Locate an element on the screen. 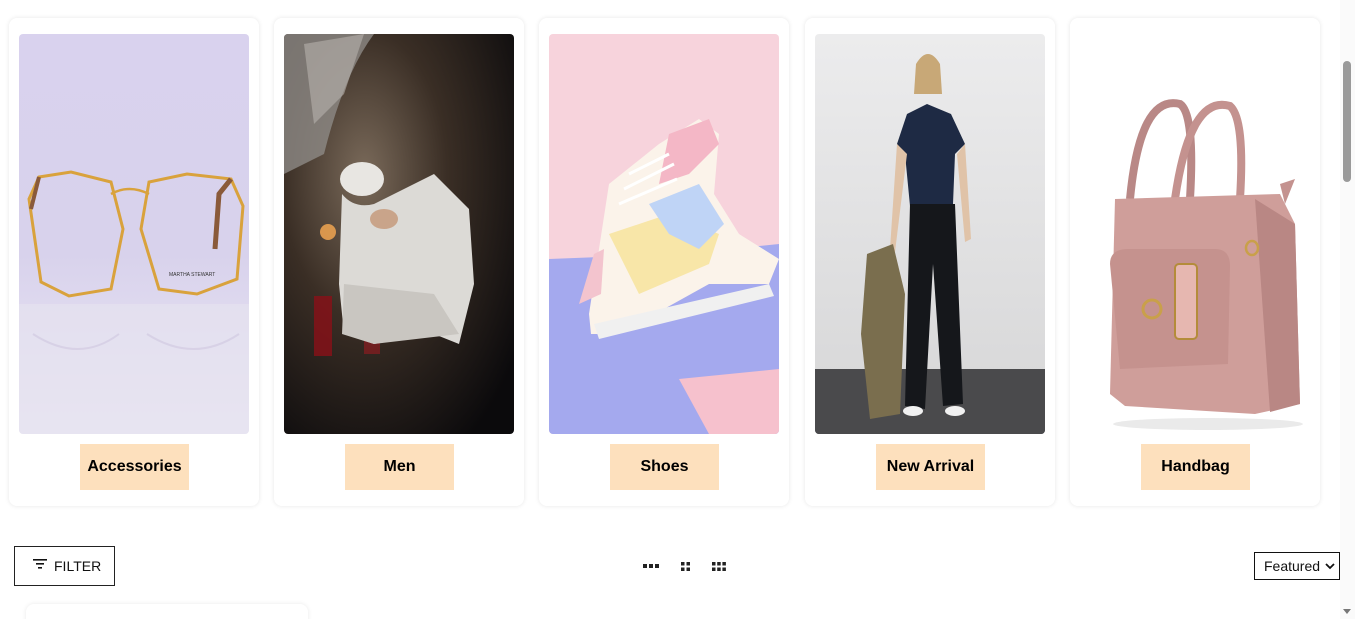 The image size is (1355, 619). scroll-down-arrow is located at coordinates (1347, 611).